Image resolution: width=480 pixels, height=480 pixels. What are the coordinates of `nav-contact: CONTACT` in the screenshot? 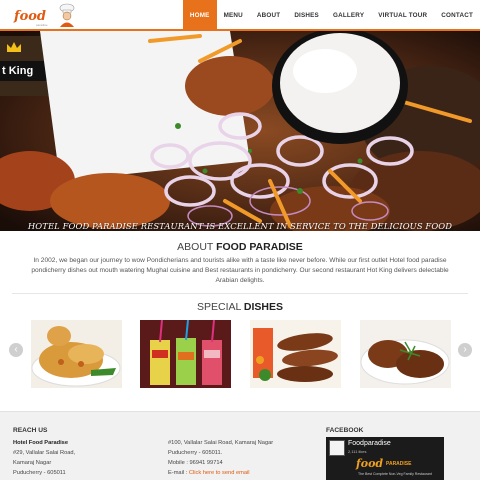 It's located at (457, 15).